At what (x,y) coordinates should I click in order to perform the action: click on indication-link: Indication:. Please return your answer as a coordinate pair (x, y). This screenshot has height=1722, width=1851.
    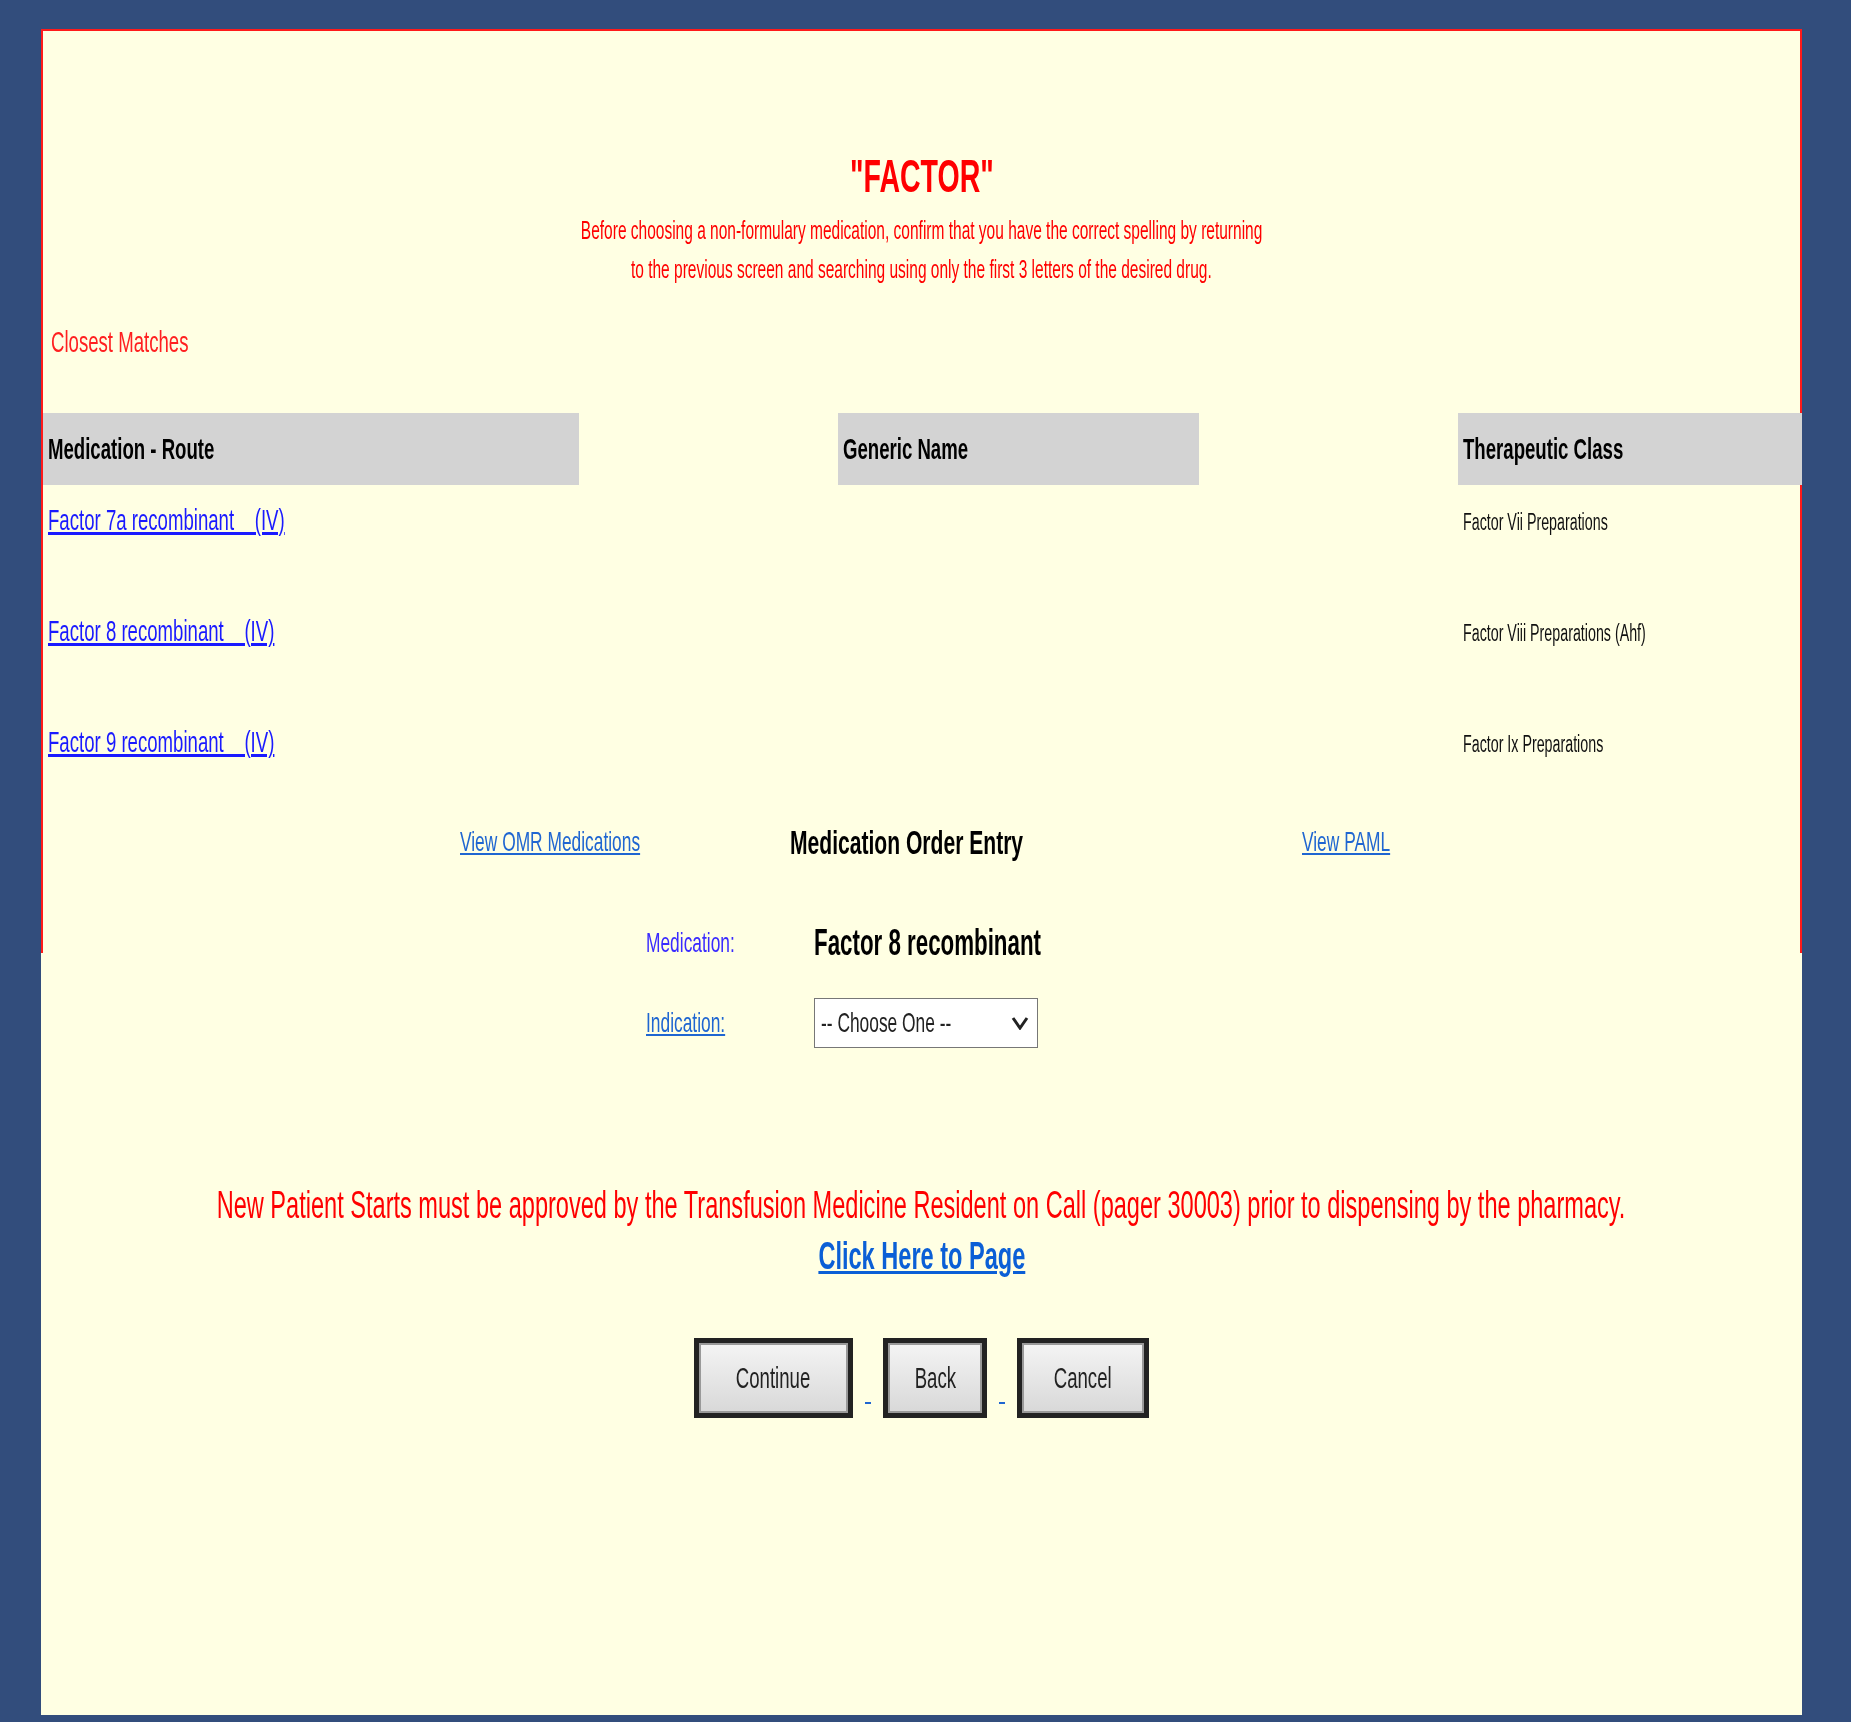
    Looking at the image, I should click on (686, 1023).